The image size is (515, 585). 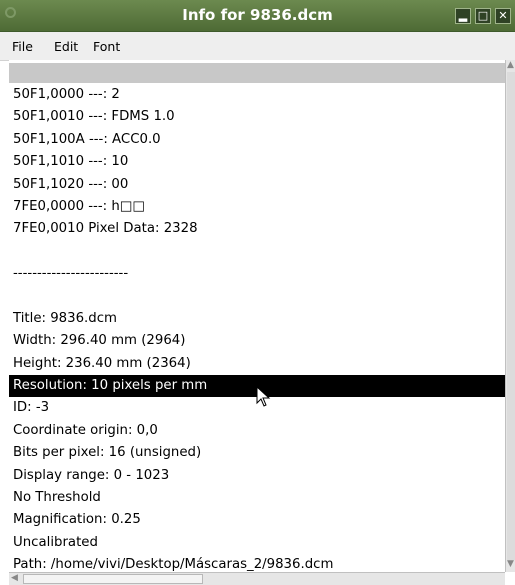 I want to click on info-line: Bits per pixel: 16 (unsigned), so click(x=257, y=453).